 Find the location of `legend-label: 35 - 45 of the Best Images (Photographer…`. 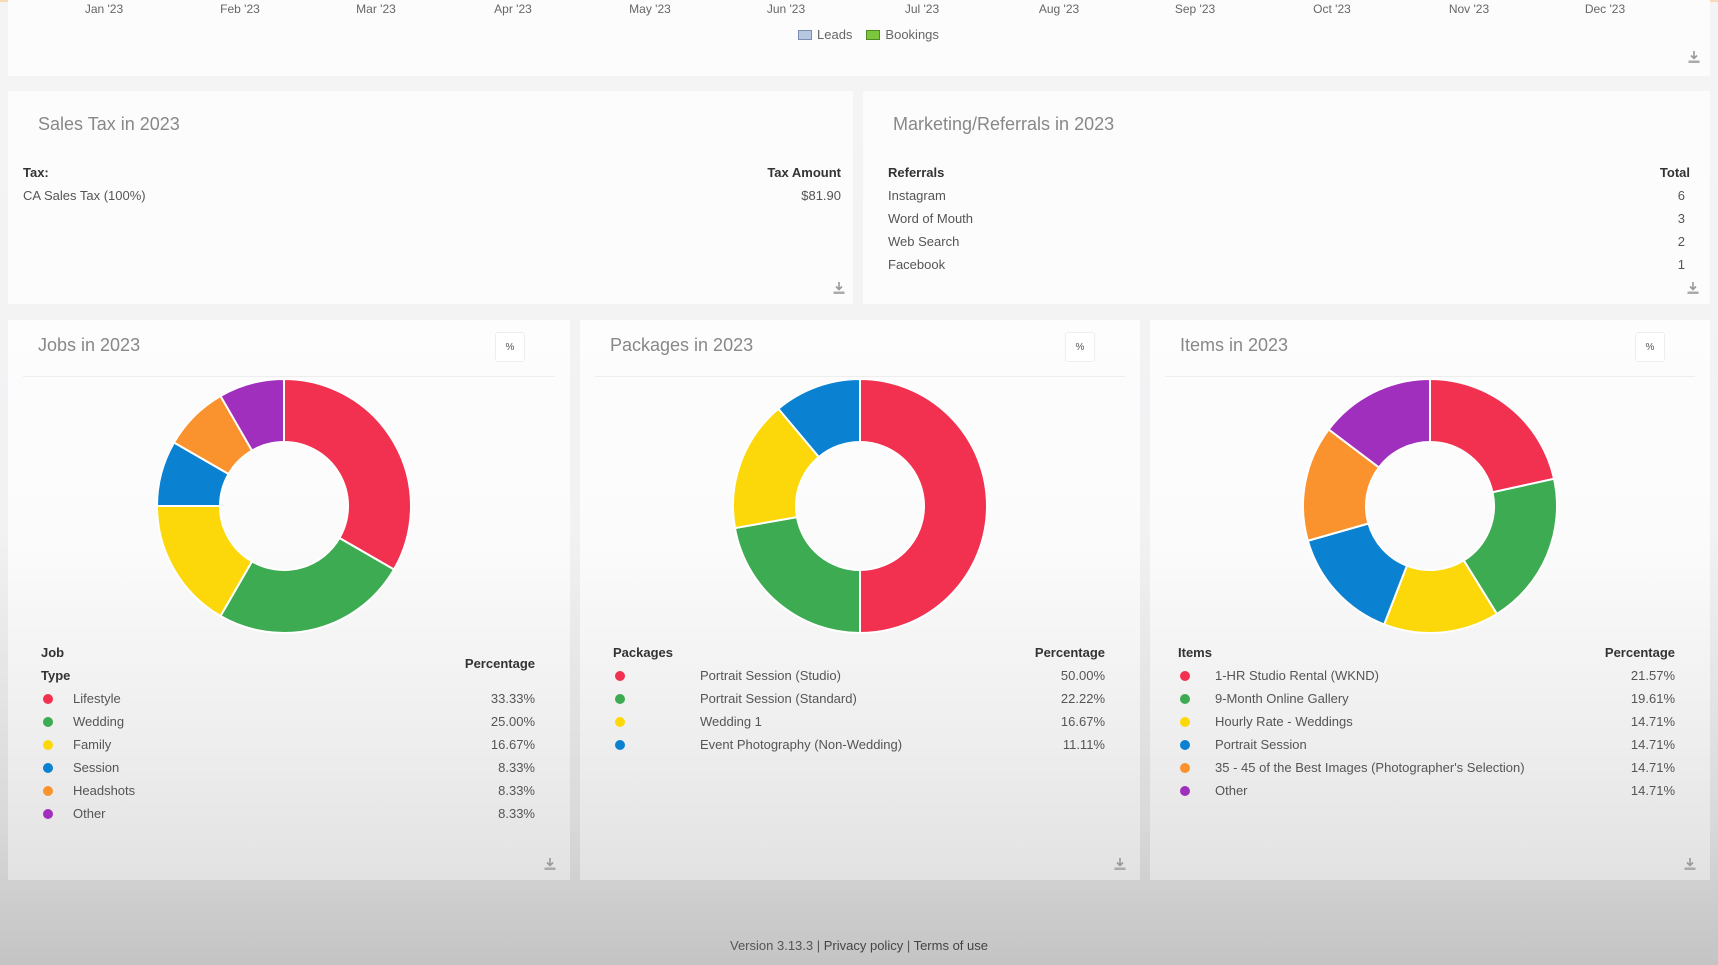

legend-label: 35 - 45 of the Best Images (Photographer… is located at coordinates (1370, 767).